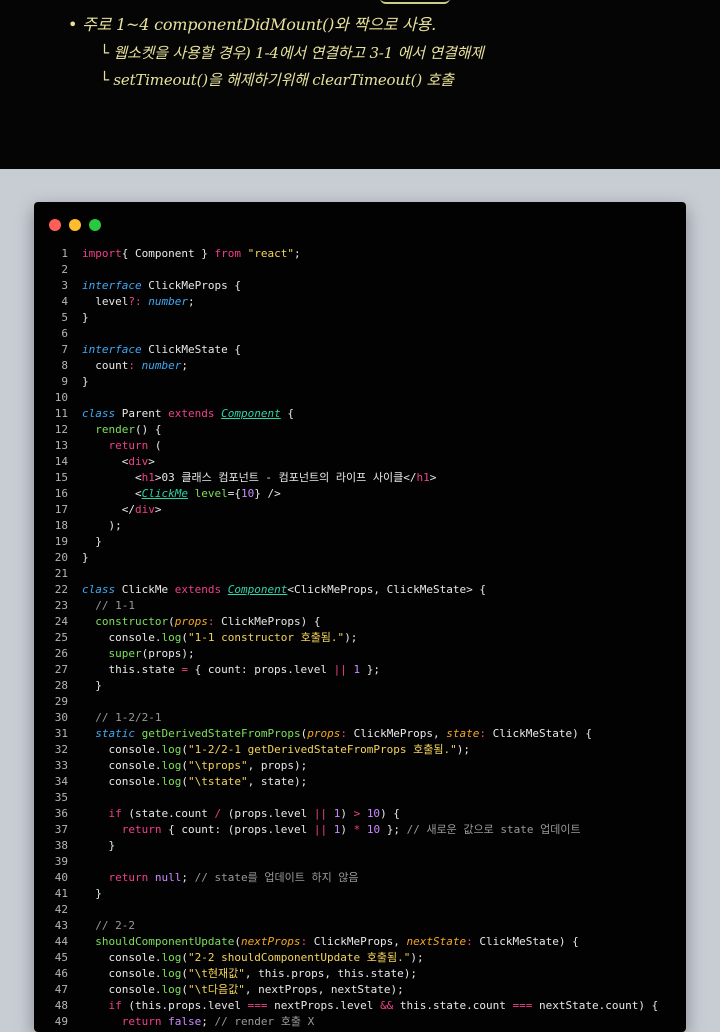 The image size is (720, 1032). What do you see at coordinates (181, 494) in the screenshot?
I see `code-text: <ClickMe level={10} />` at bounding box center [181, 494].